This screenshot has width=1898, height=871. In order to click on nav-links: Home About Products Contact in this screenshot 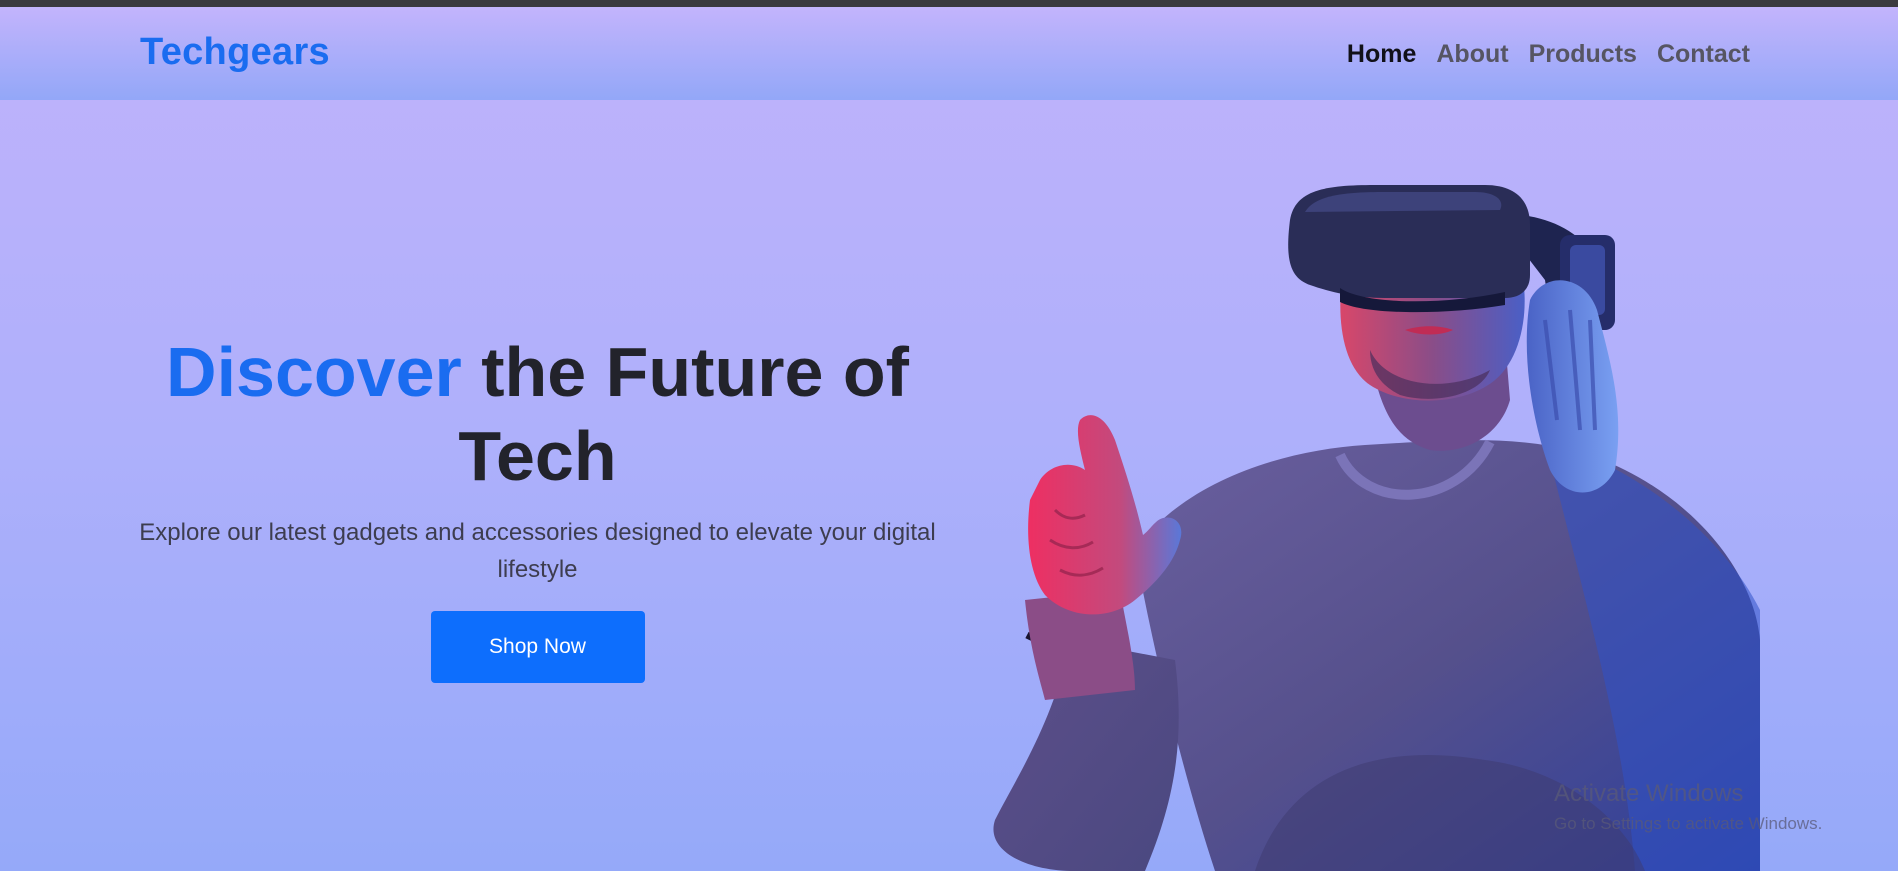, I will do `click(1548, 54)`.